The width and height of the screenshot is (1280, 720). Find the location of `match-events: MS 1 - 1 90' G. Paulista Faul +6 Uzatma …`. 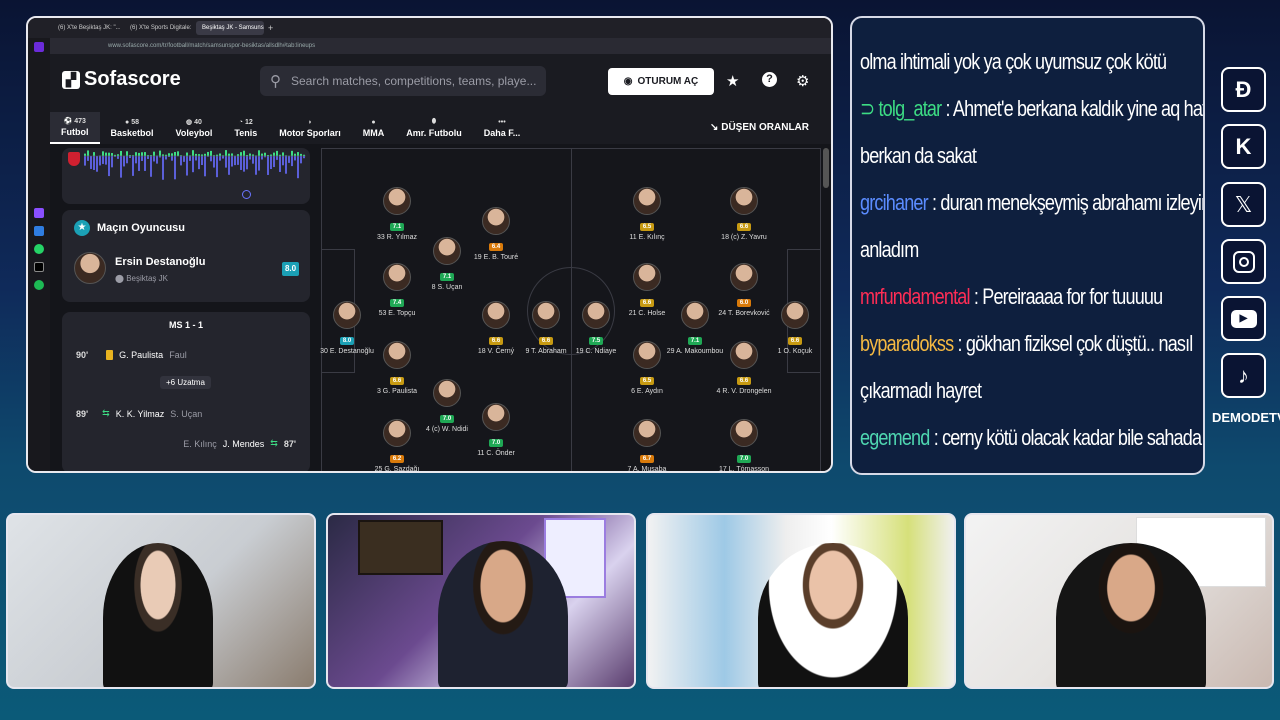

match-events: MS 1 - 1 90' G. Paulista Faul +6 Uzatma … is located at coordinates (186, 391).